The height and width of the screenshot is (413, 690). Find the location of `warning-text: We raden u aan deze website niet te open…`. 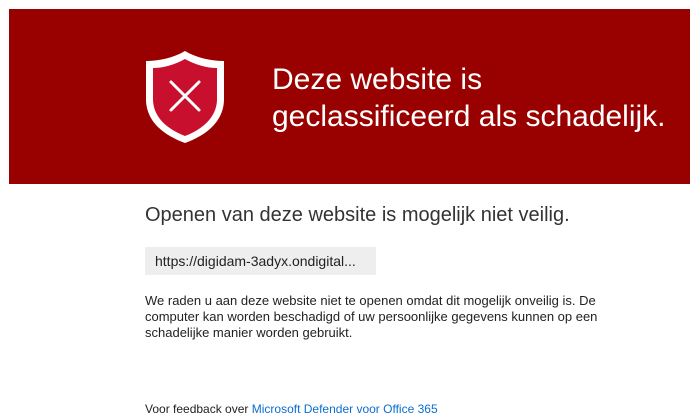

warning-text: We raden u aan deze website niet te open… is located at coordinates (371, 316).